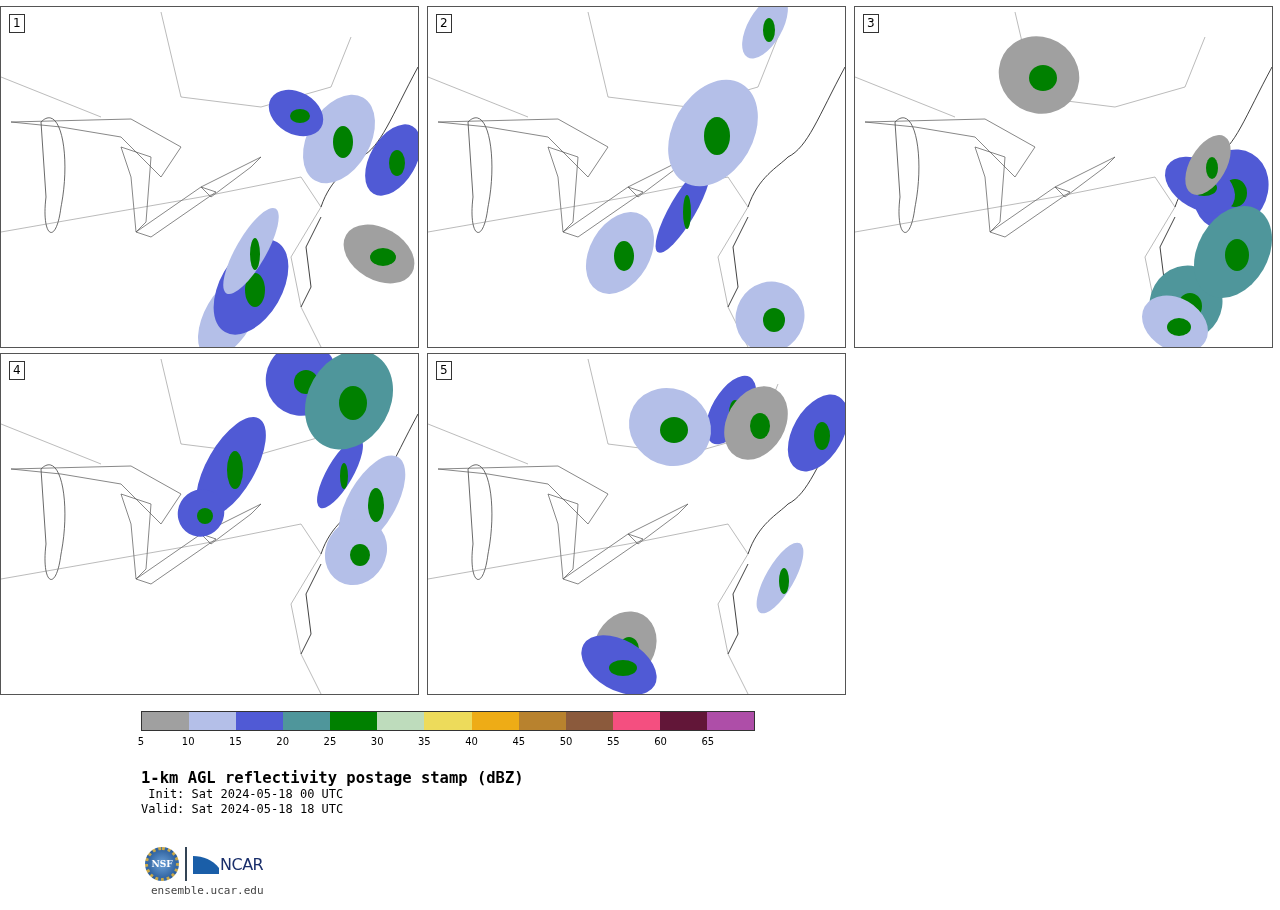  I want to click on tick-label: 15, so click(235, 741).